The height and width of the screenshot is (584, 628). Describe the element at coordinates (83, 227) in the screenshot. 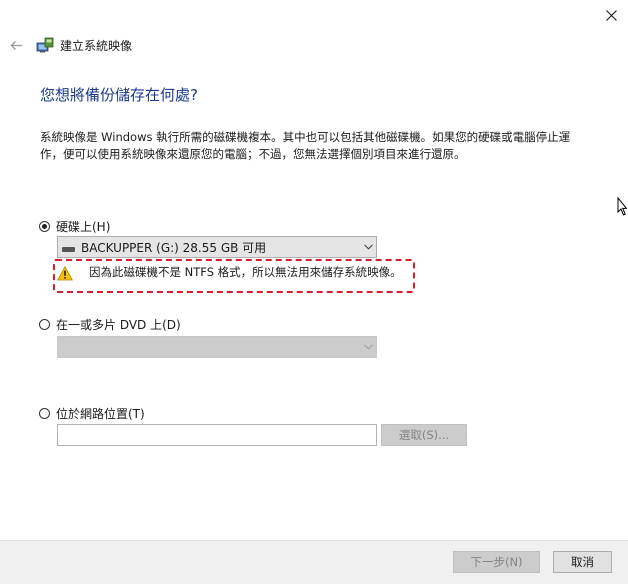

I see `hard-disk-label: 硬碟上(H)` at that location.